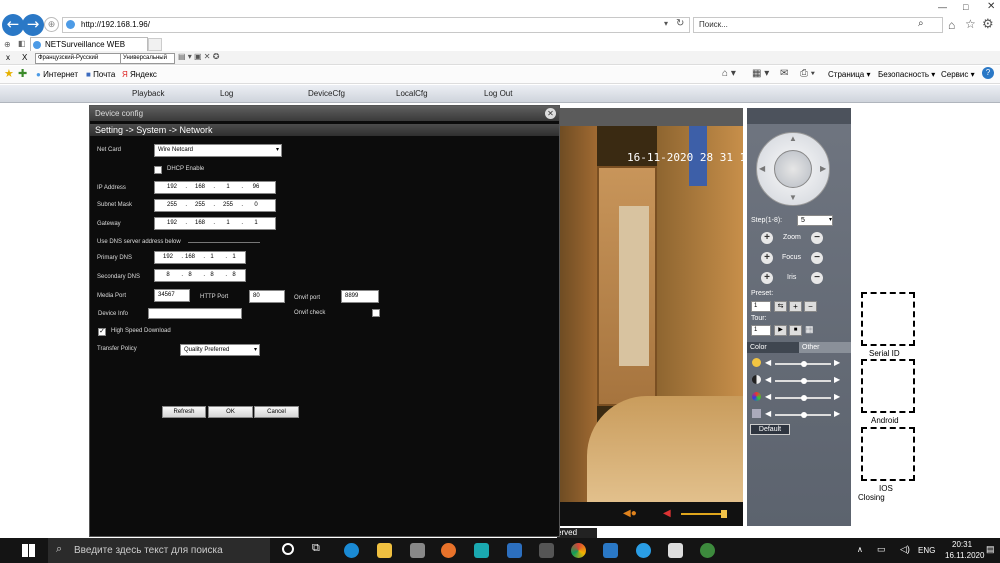 The width and height of the screenshot is (1000, 563). What do you see at coordinates (825, 347) in the screenshot?
I see `tab-other: Other` at bounding box center [825, 347].